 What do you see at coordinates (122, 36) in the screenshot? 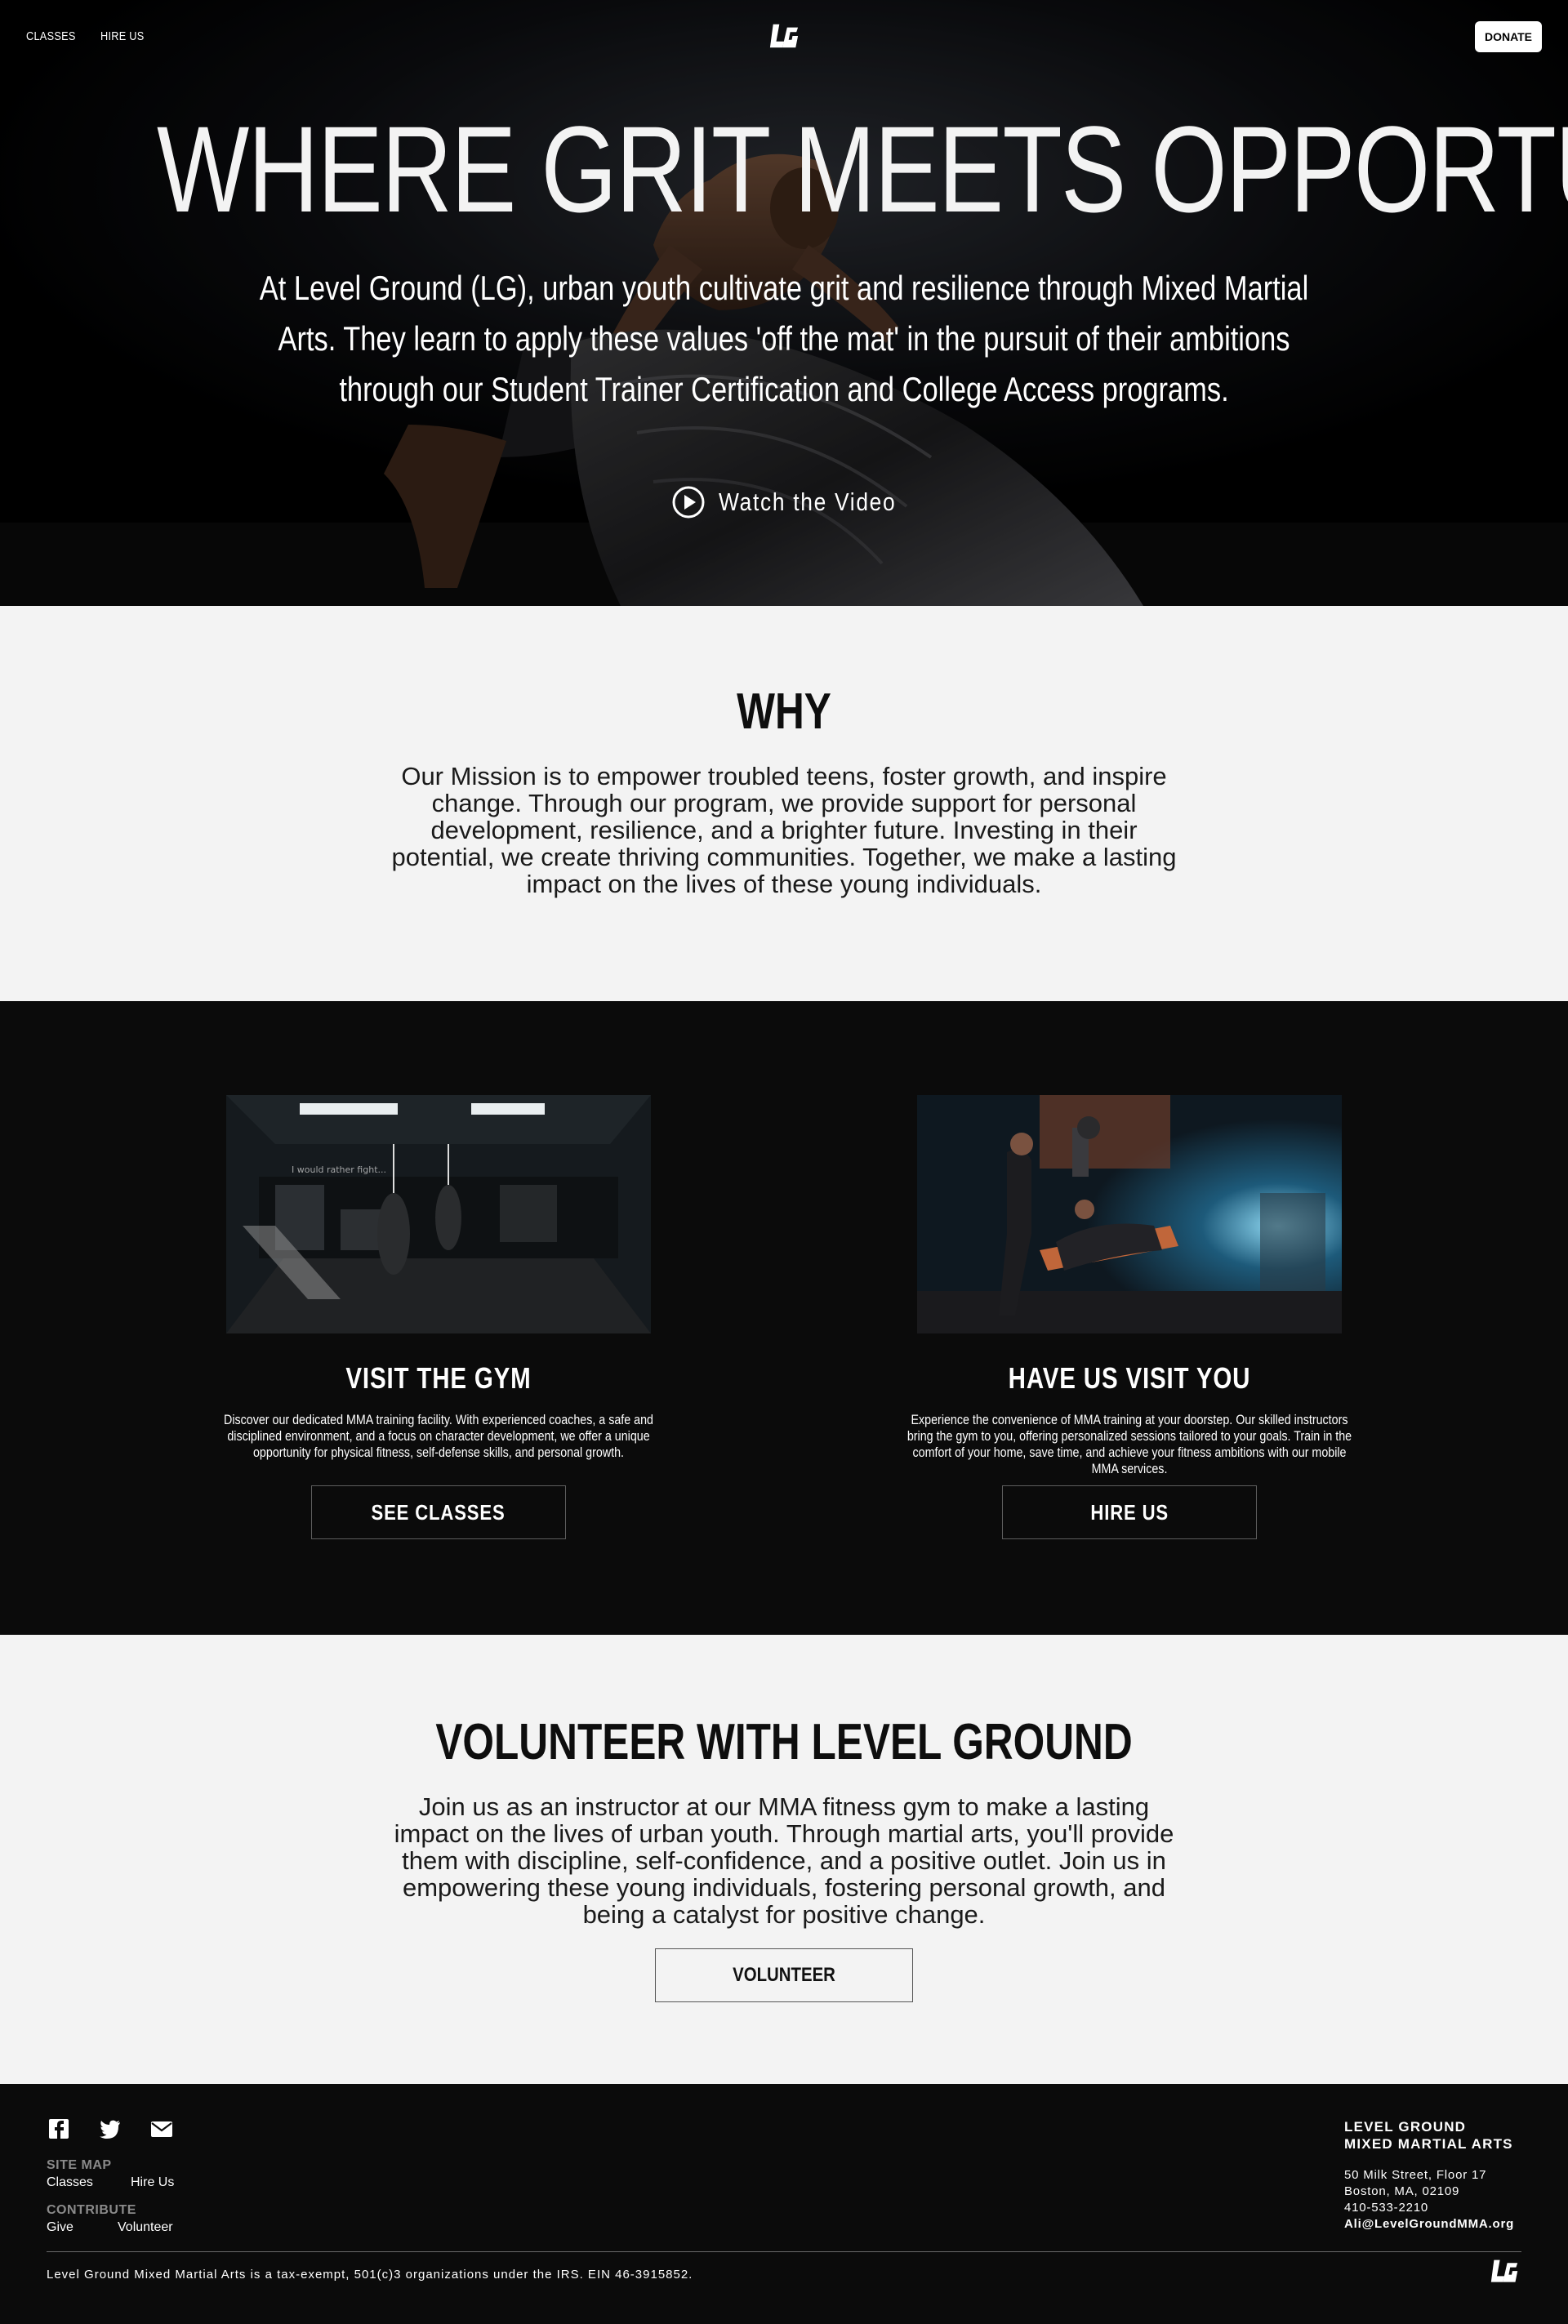
I see `nav-link-hire-us: HIRE US` at bounding box center [122, 36].